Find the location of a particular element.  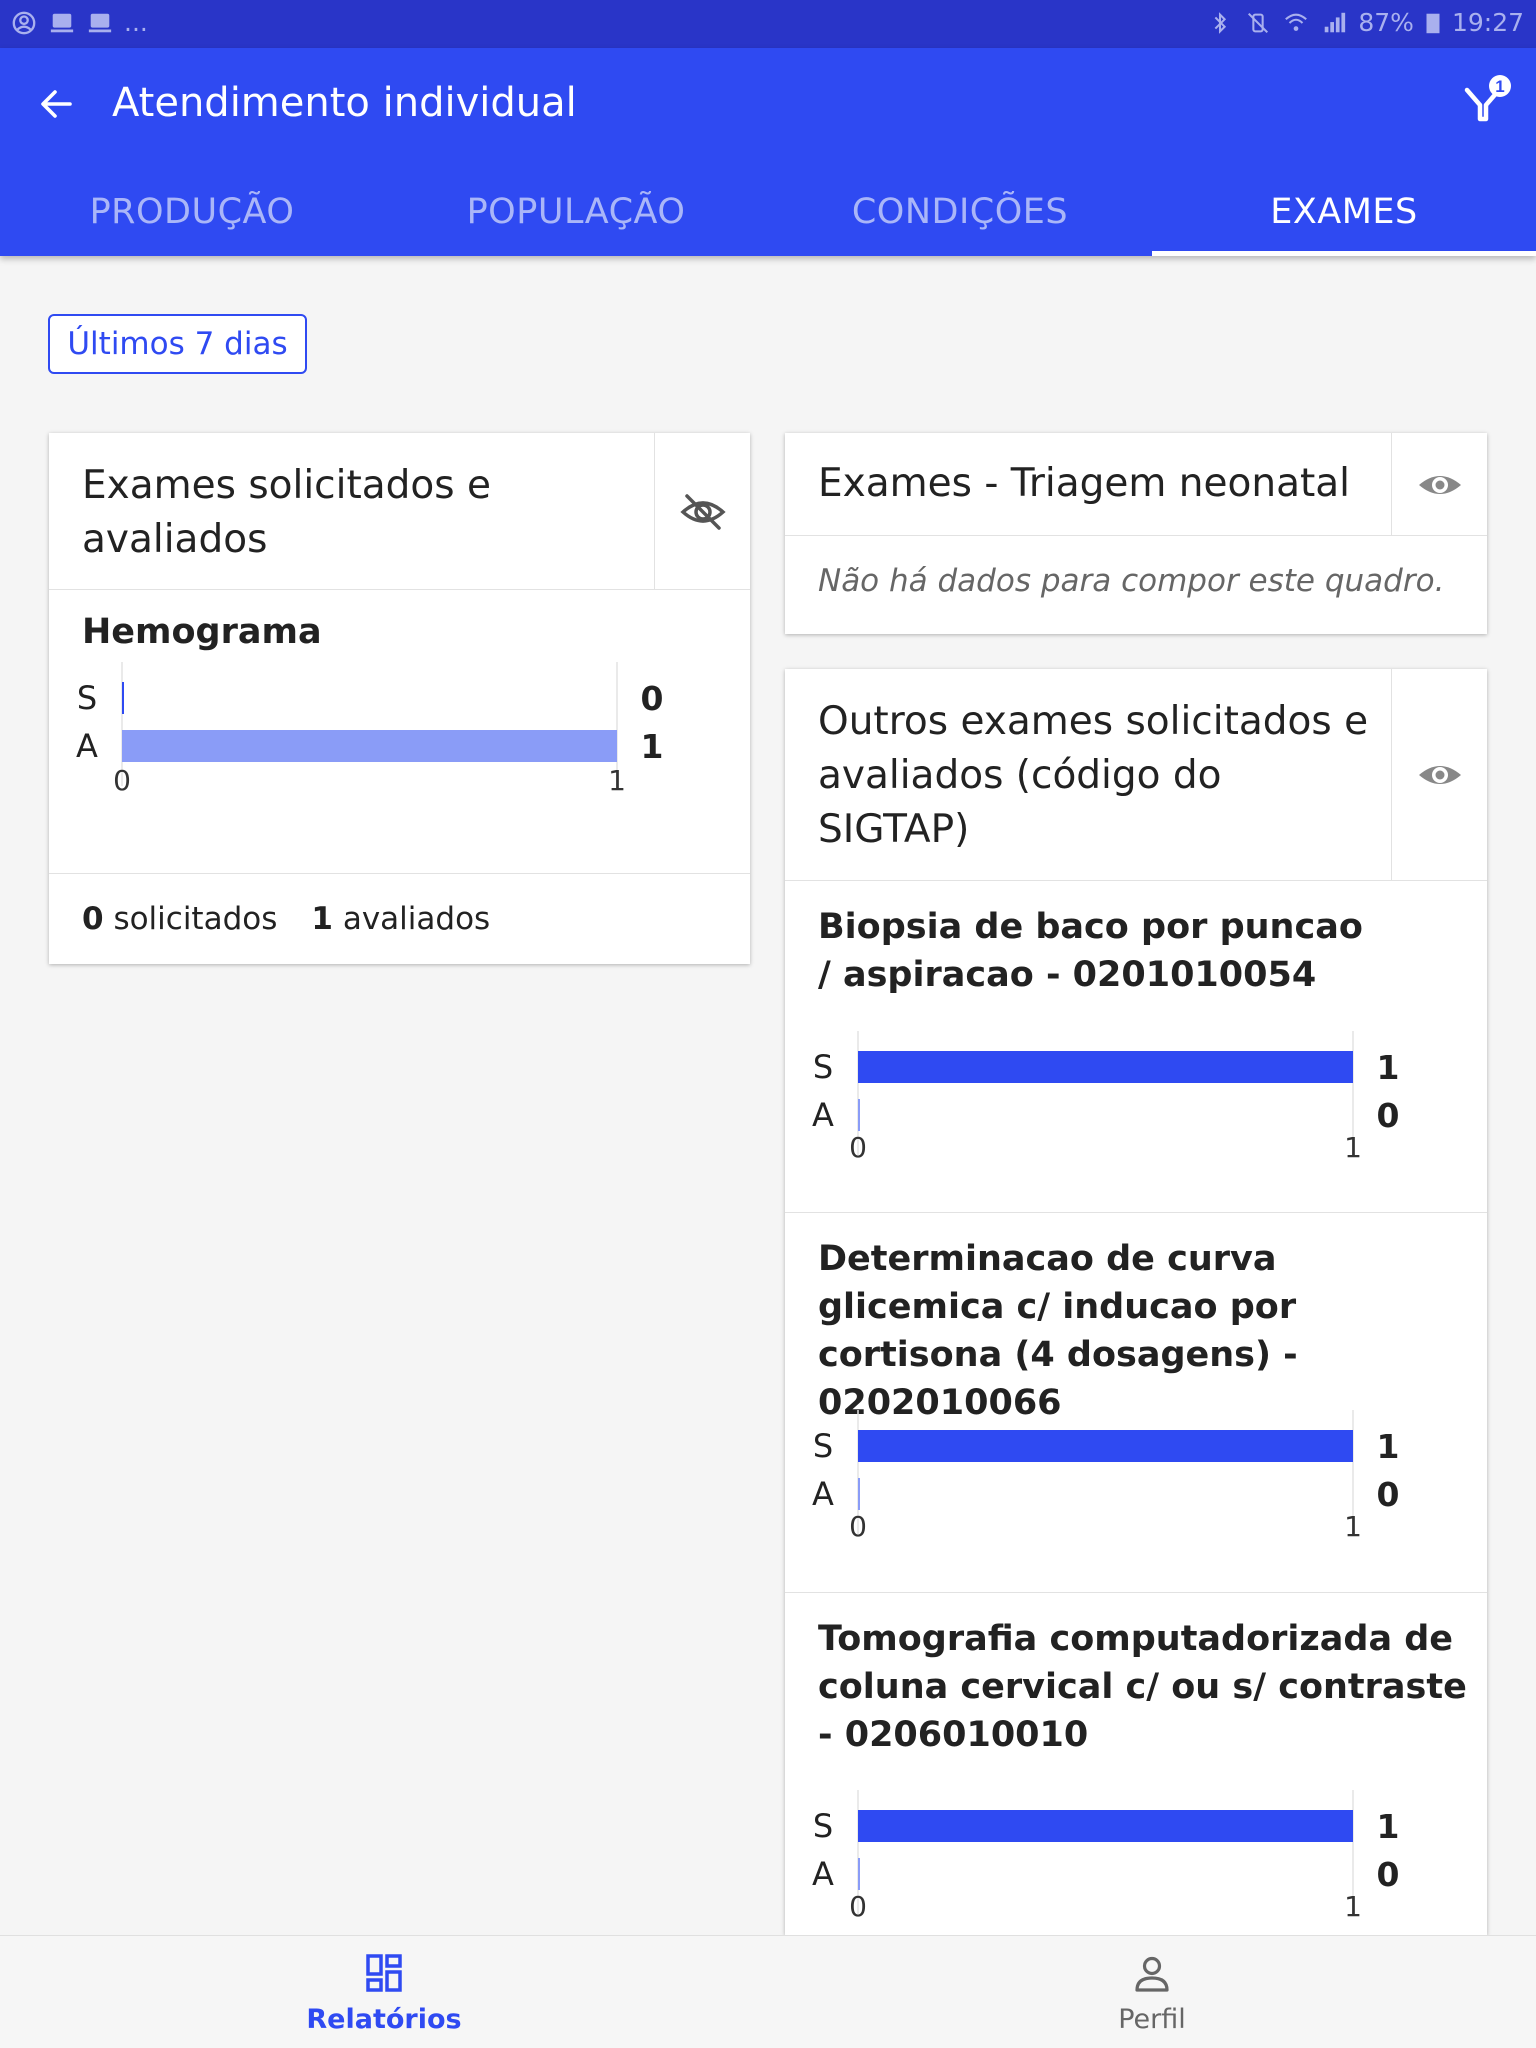

status-bar-system: 87% 19:27 is located at coordinates (1365, 22).